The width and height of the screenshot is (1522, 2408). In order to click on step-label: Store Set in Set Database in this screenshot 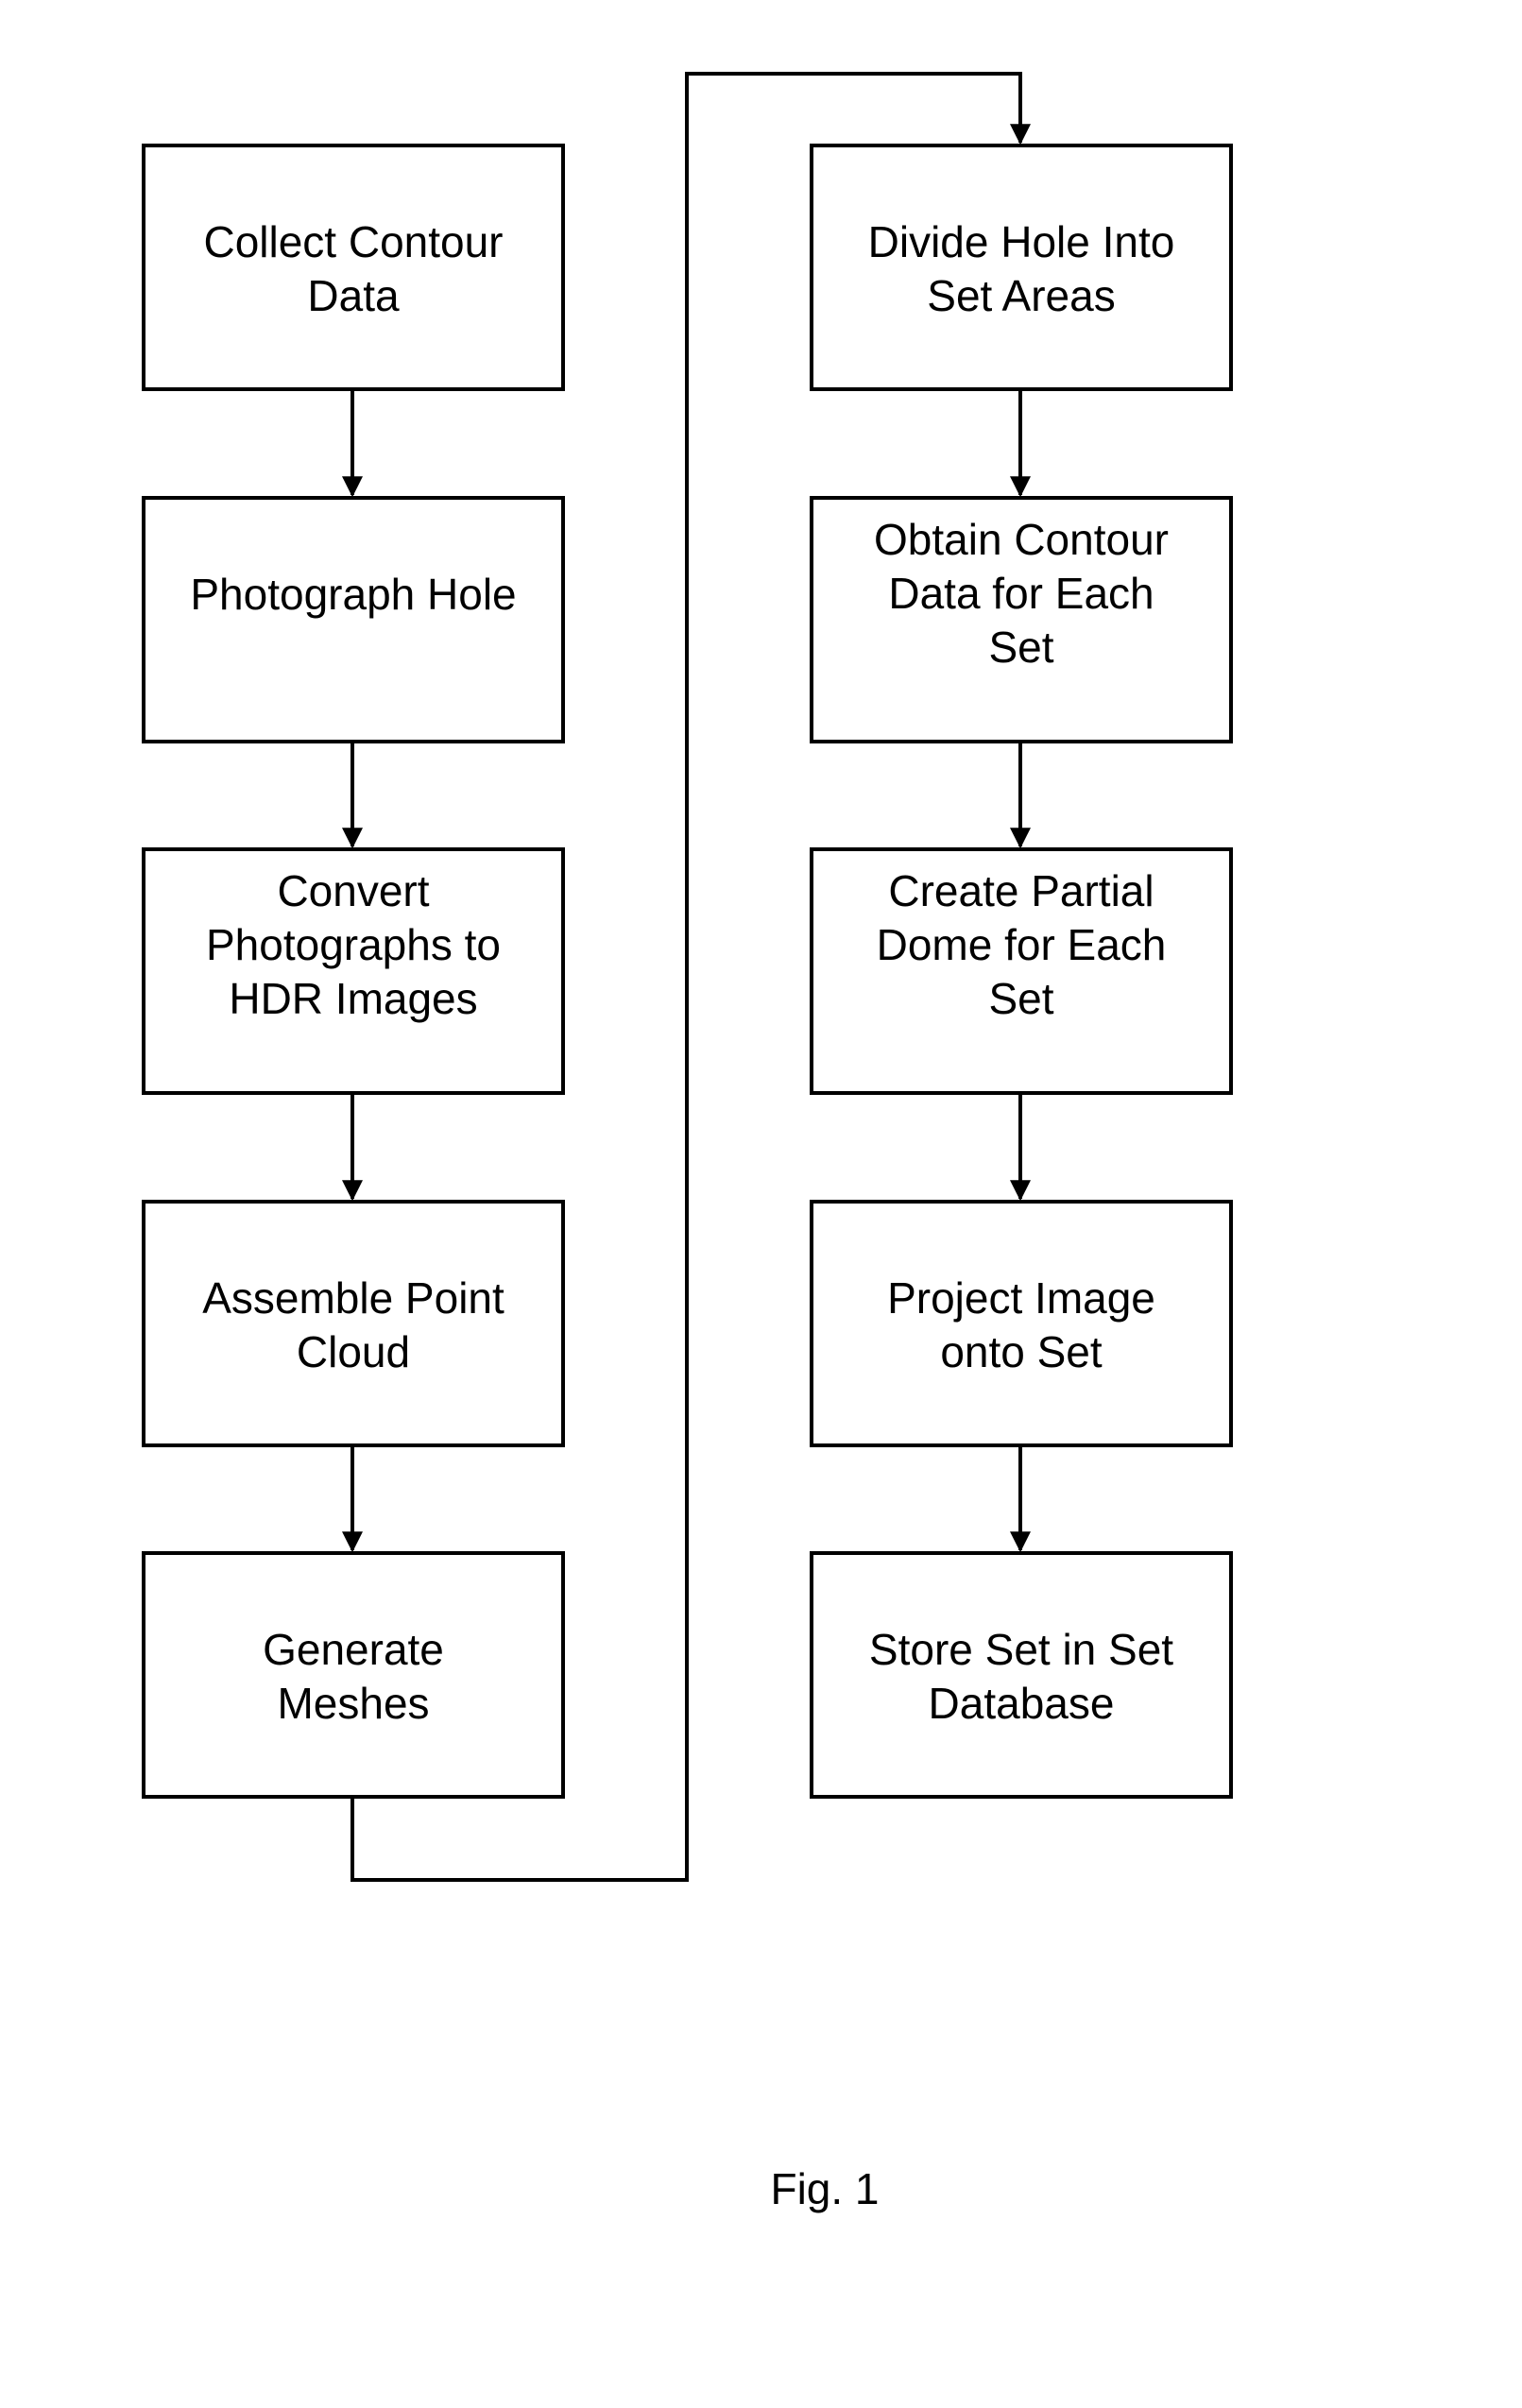, I will do `click(1021, 1676)`.